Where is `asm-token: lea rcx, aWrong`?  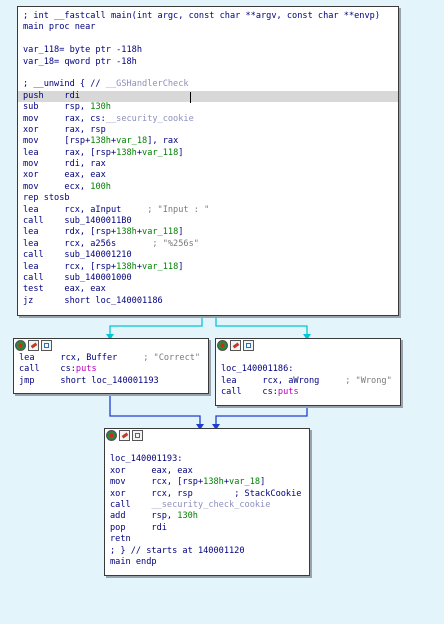
asm-token: lea rcx, aWrong is located at coordinates (283, 380).